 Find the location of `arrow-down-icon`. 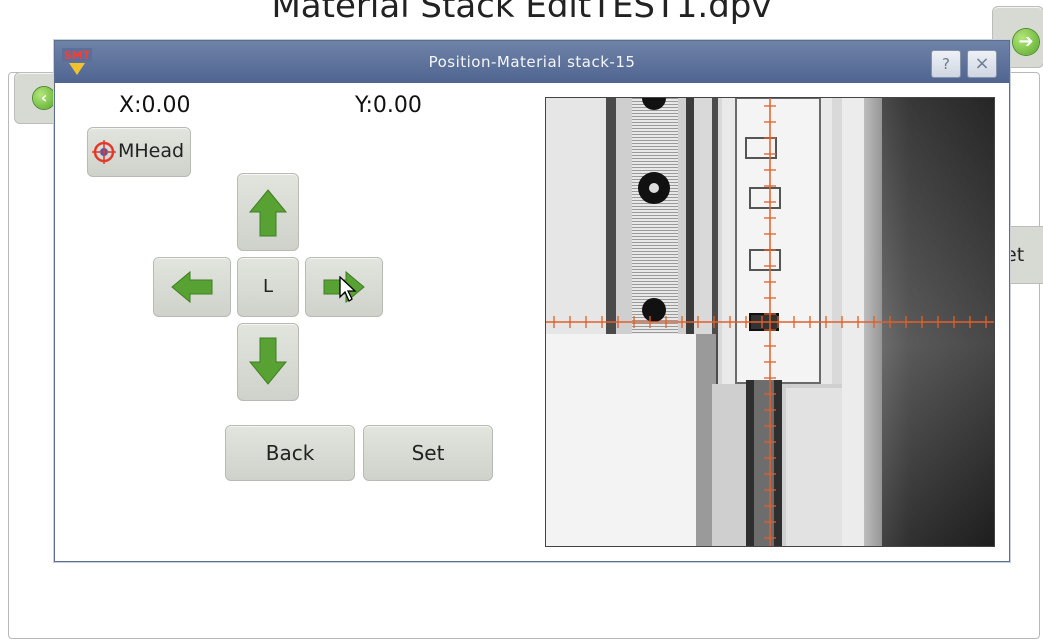

arrow-down-icon is located at coordinates (268, 361).